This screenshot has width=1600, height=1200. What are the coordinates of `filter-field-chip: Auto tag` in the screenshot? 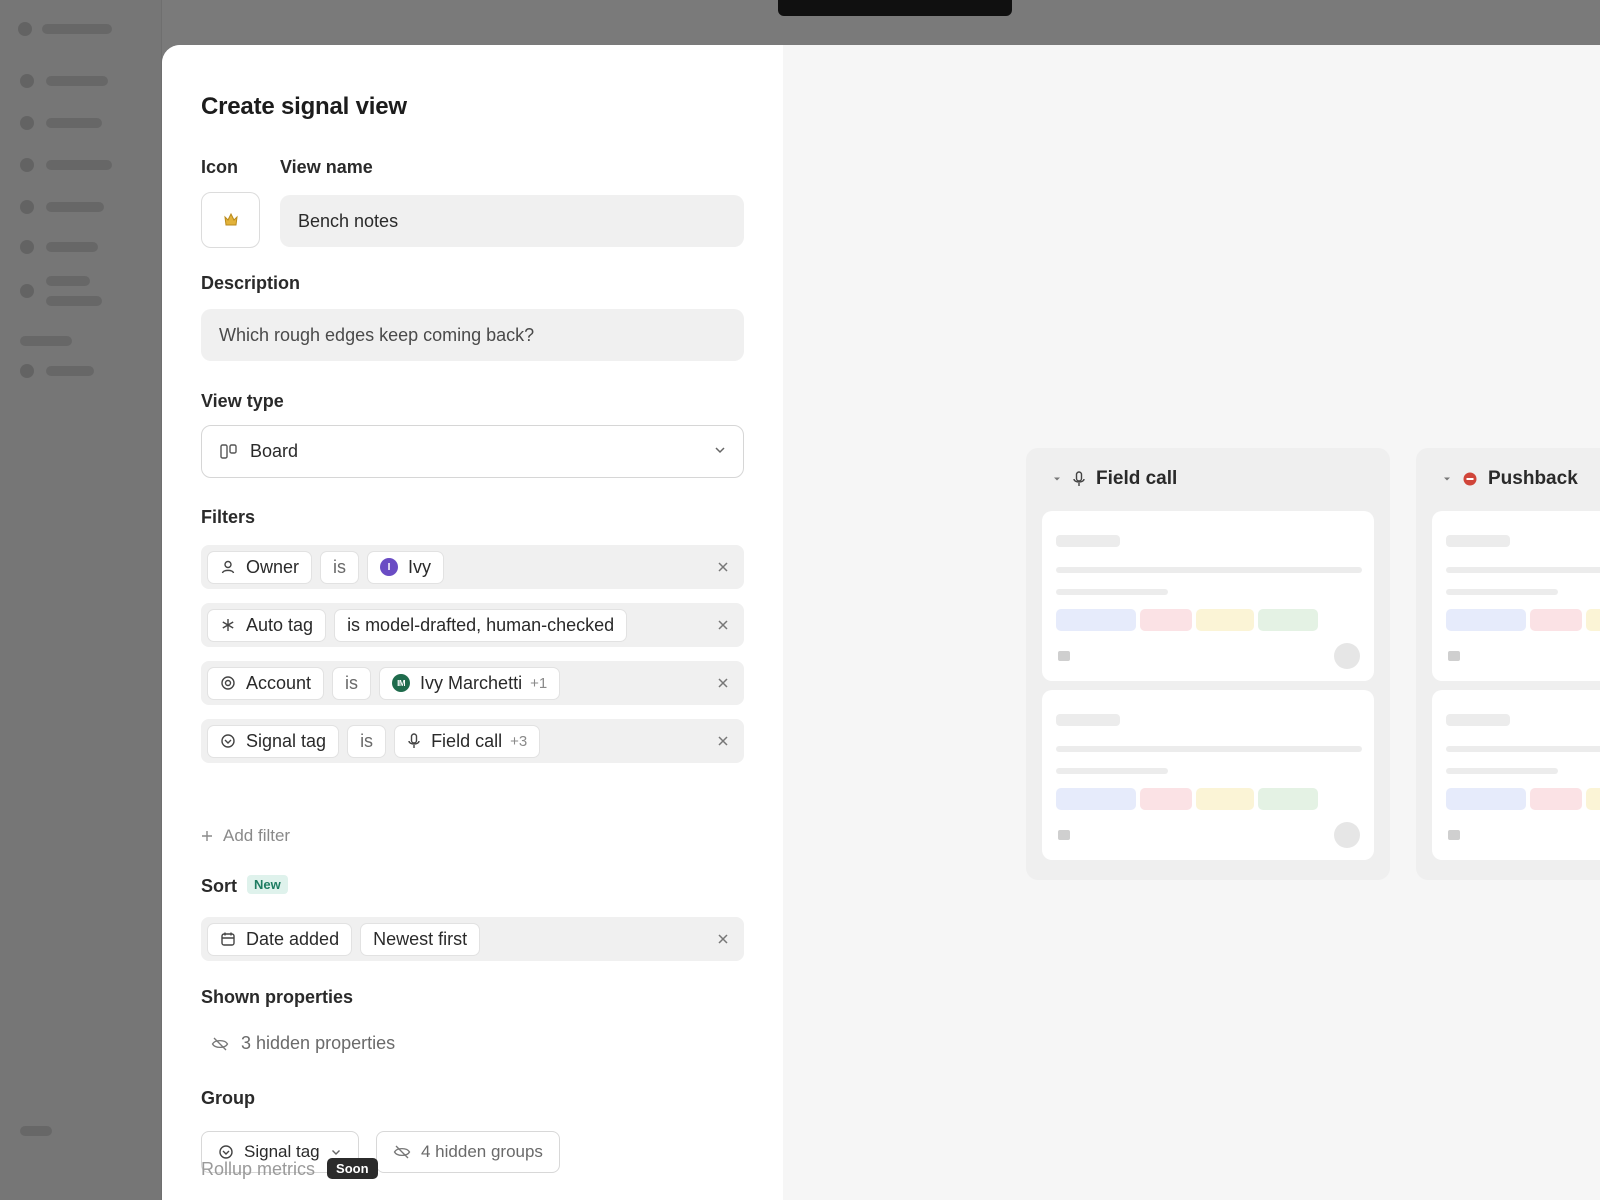 It's located at (267, 625).